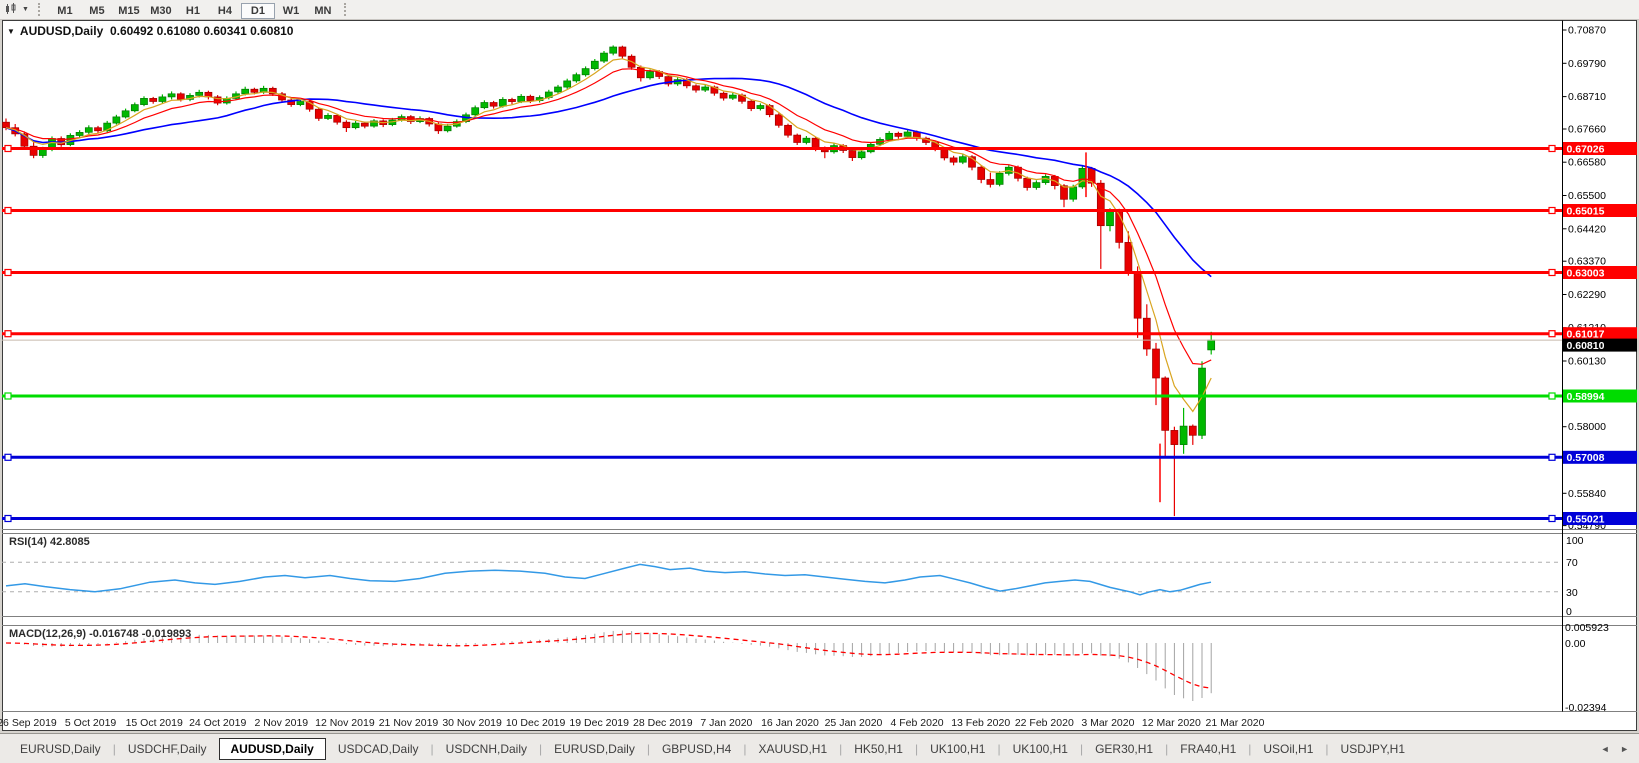  I want to click on date-label: 12 Nov 2019, so click(345, 723).